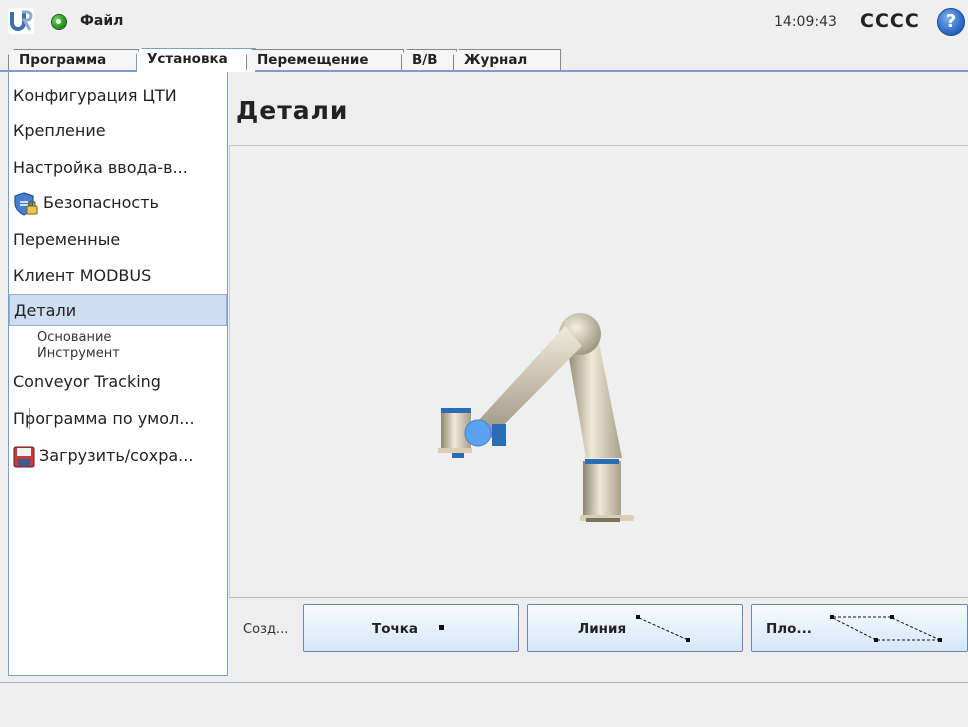 This screenshot has height=727, width=968. What do you see at coordinates (59, 130) in the screenshot?
I see `sidebar-item-label: Крепление` at bounding box center [59, 130].